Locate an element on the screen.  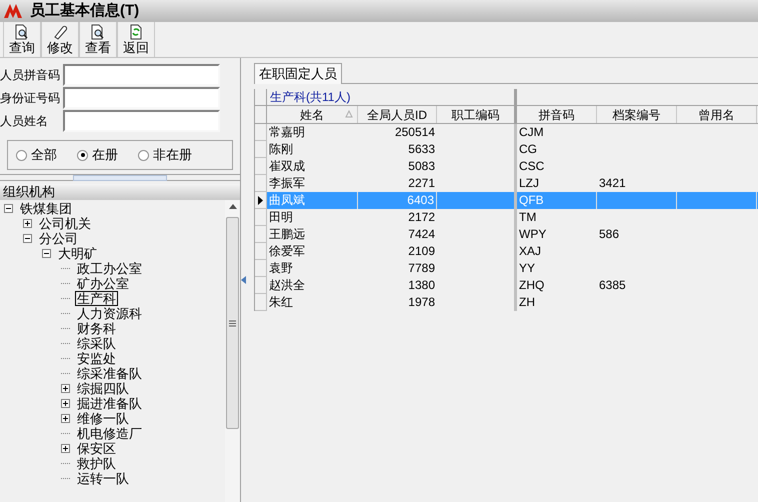
tree-item: 铁煤集团 is located at coordinates (46, 208).